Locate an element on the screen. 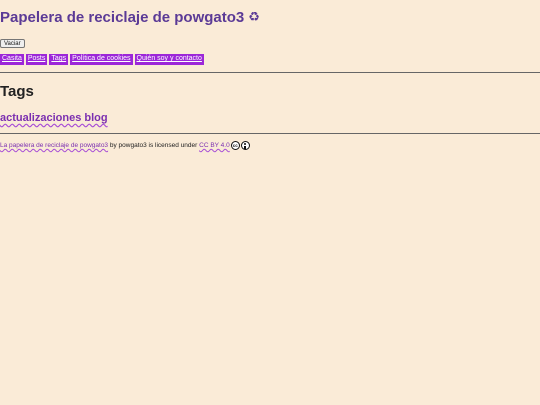 This screenshot has width=540, height=405. creative-commons-icon: cc is located at coordinates (235, 145).